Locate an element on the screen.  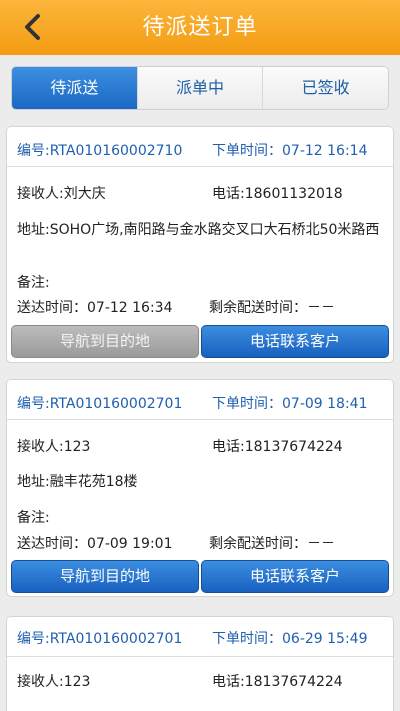
delivery-time: 送达时间：07-09 19:01 is located at coordinates (95, 544).